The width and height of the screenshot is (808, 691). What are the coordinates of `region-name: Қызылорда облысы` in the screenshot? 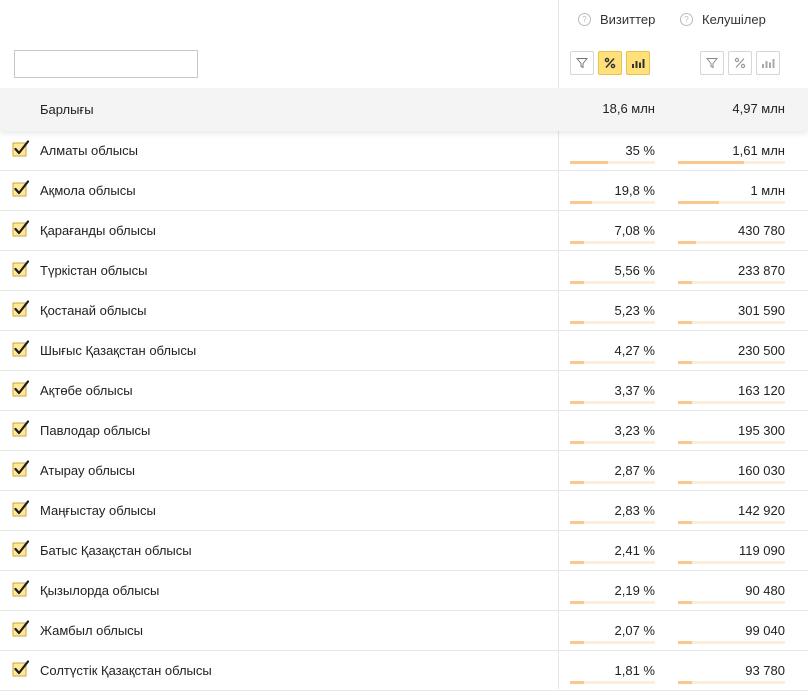 It's located at (100, 590).